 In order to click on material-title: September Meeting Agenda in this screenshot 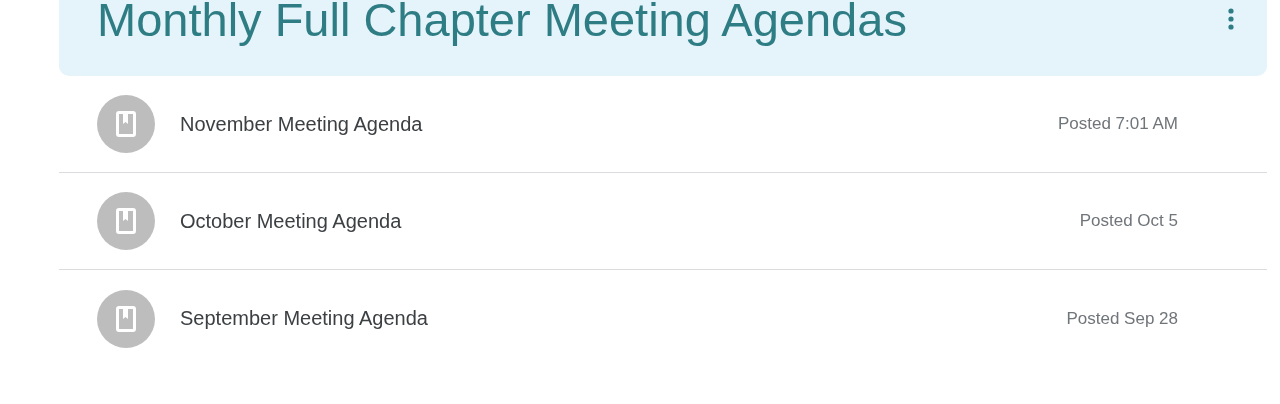, I will do `click(304, 318)`.